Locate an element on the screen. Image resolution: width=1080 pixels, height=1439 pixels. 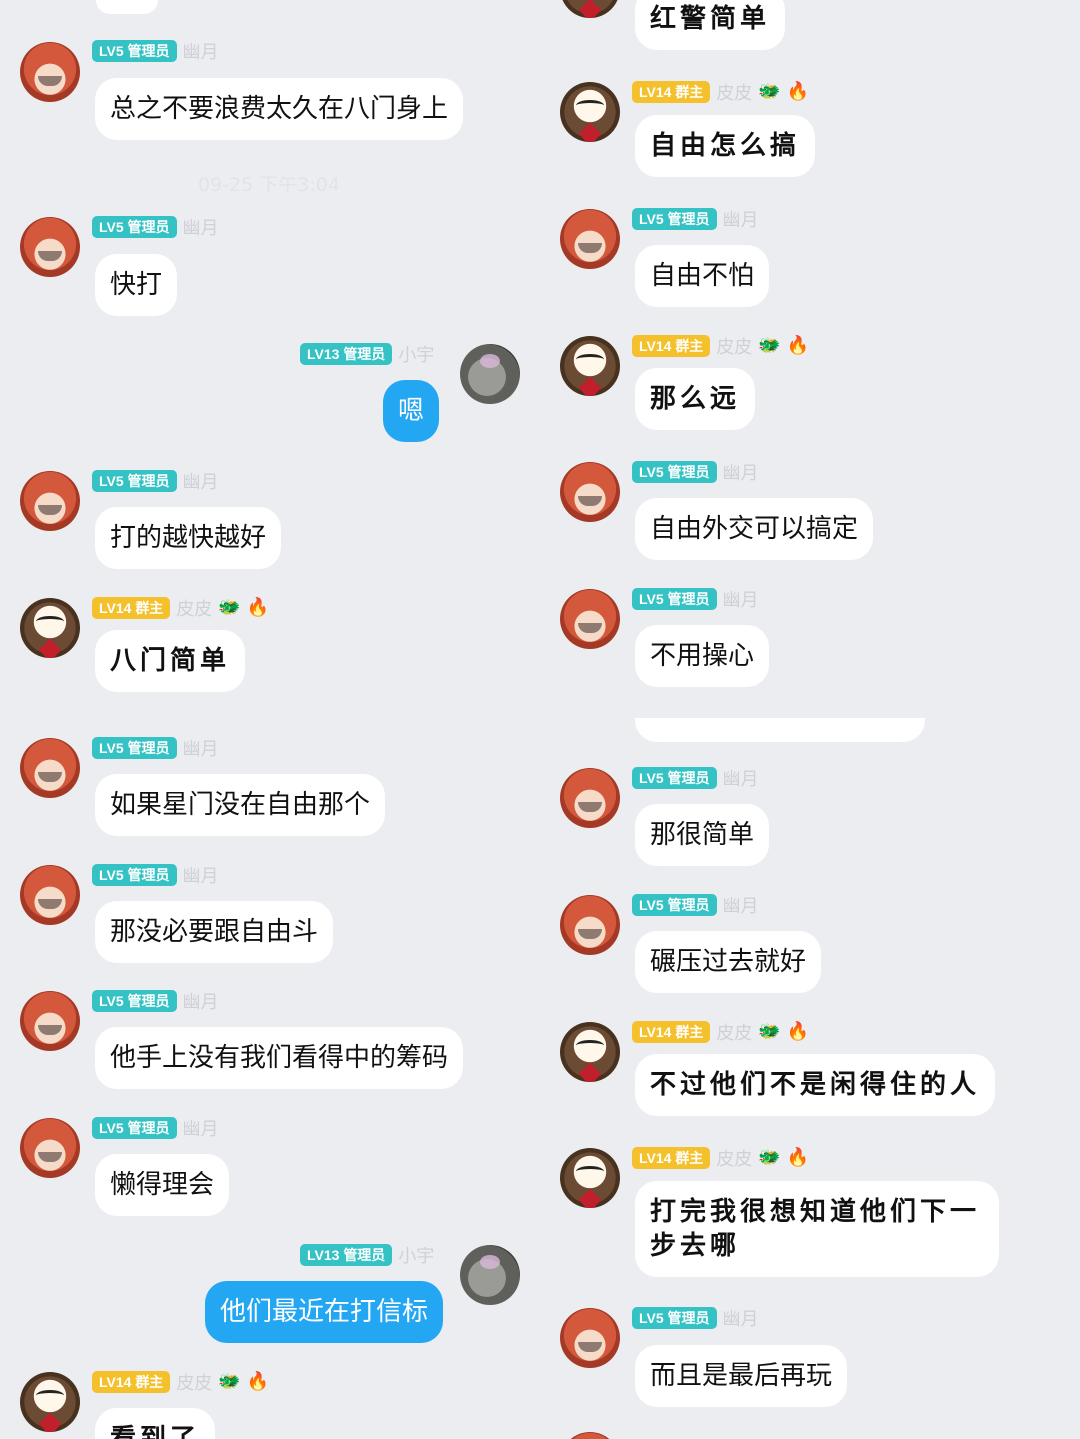
message-bubble: 他手上没有我们看得中的筹码 is located at coordinates (279, 1058).